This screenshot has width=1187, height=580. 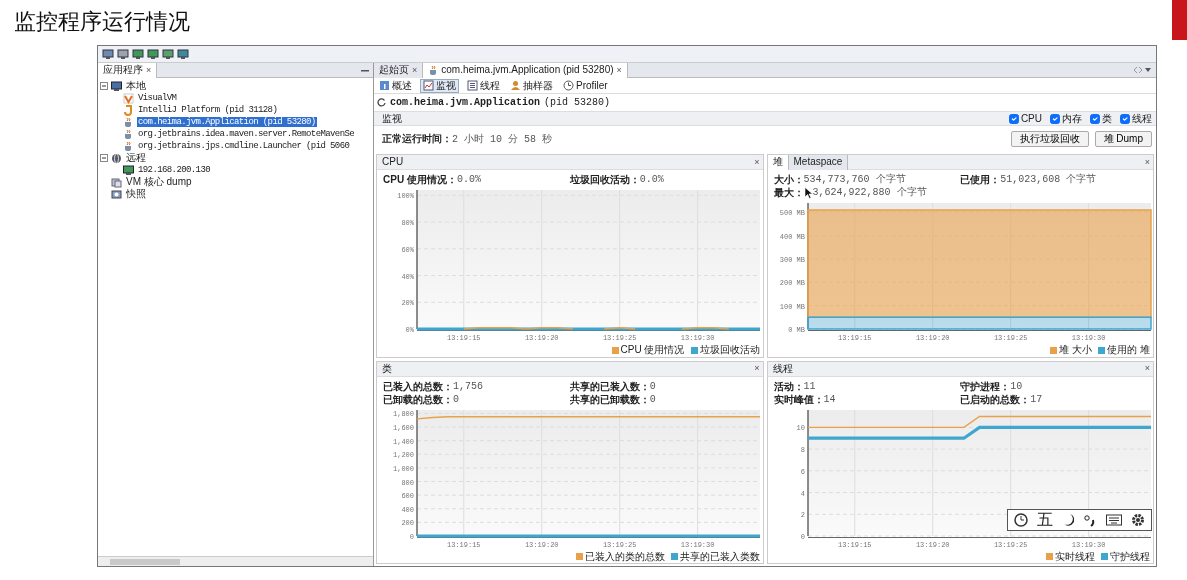 I want to click on action-button: 执行垃圾回收, so click(x=1049, y=139).